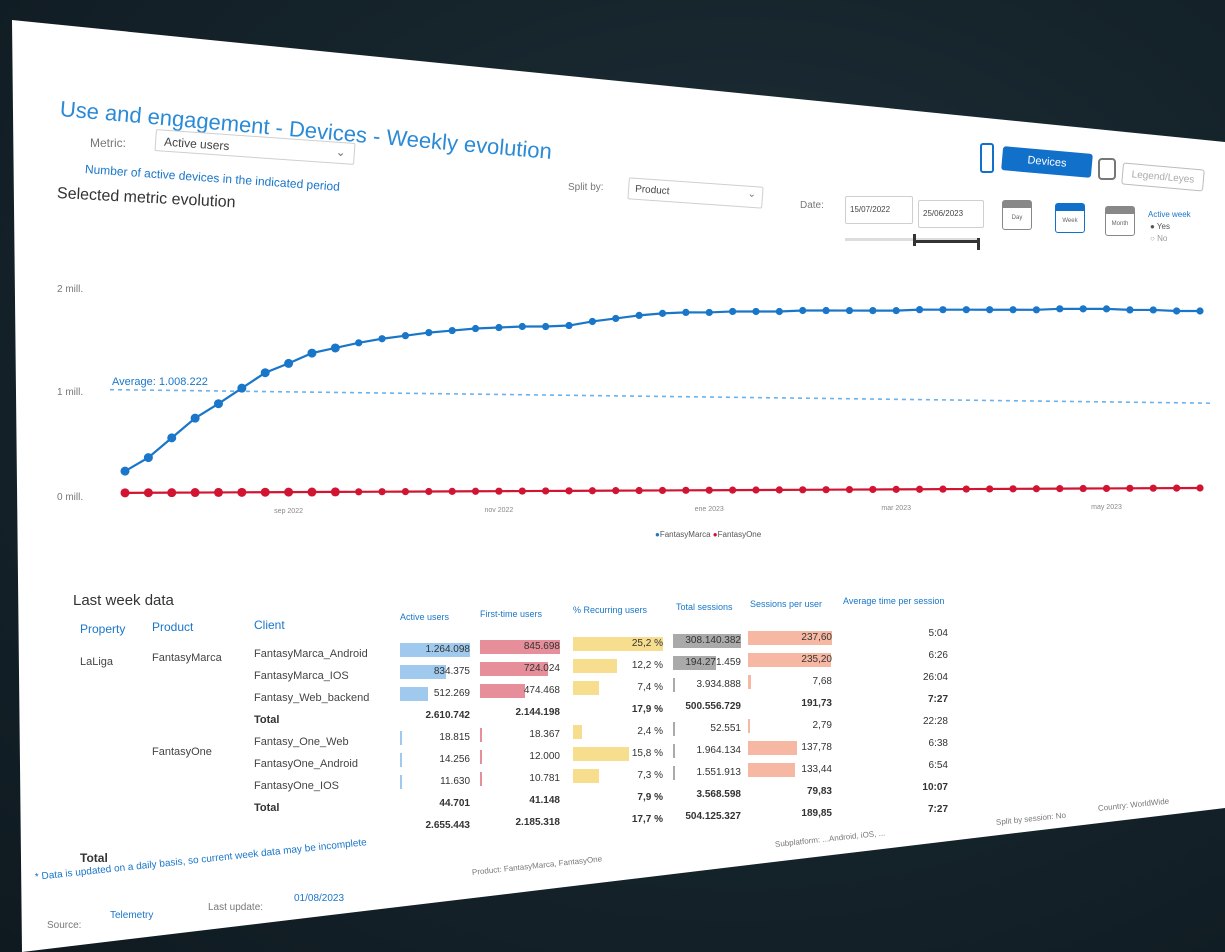 This screenshot has width=1225, height=952. What do you see at coordinates (311, 654) in the screenshot?
I see `client-cell: FantasyMarca_Android` at bounding box center [311, 654].